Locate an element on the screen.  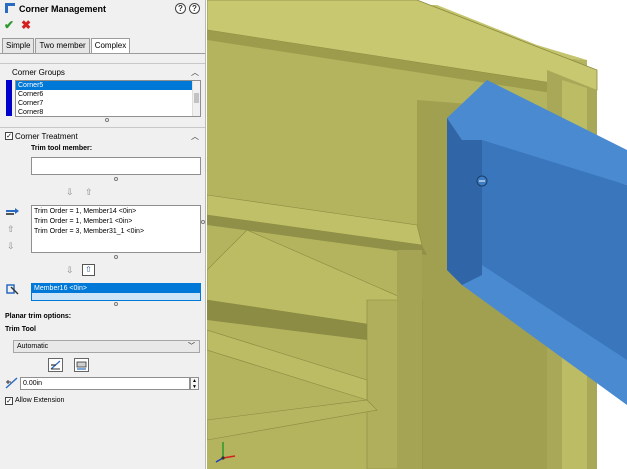
gap-icon is located at coordinates (11, 383).